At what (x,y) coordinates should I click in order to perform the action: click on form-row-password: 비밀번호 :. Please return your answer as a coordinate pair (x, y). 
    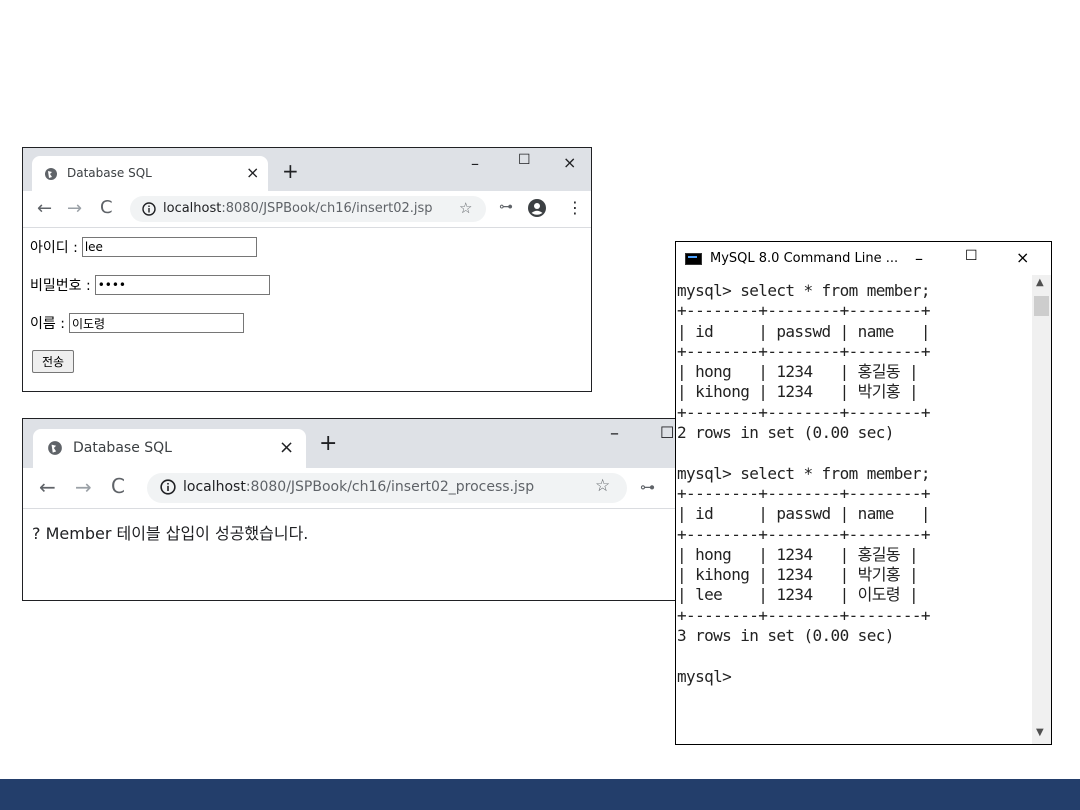
    Looking at the image, I should click on (150, 285).